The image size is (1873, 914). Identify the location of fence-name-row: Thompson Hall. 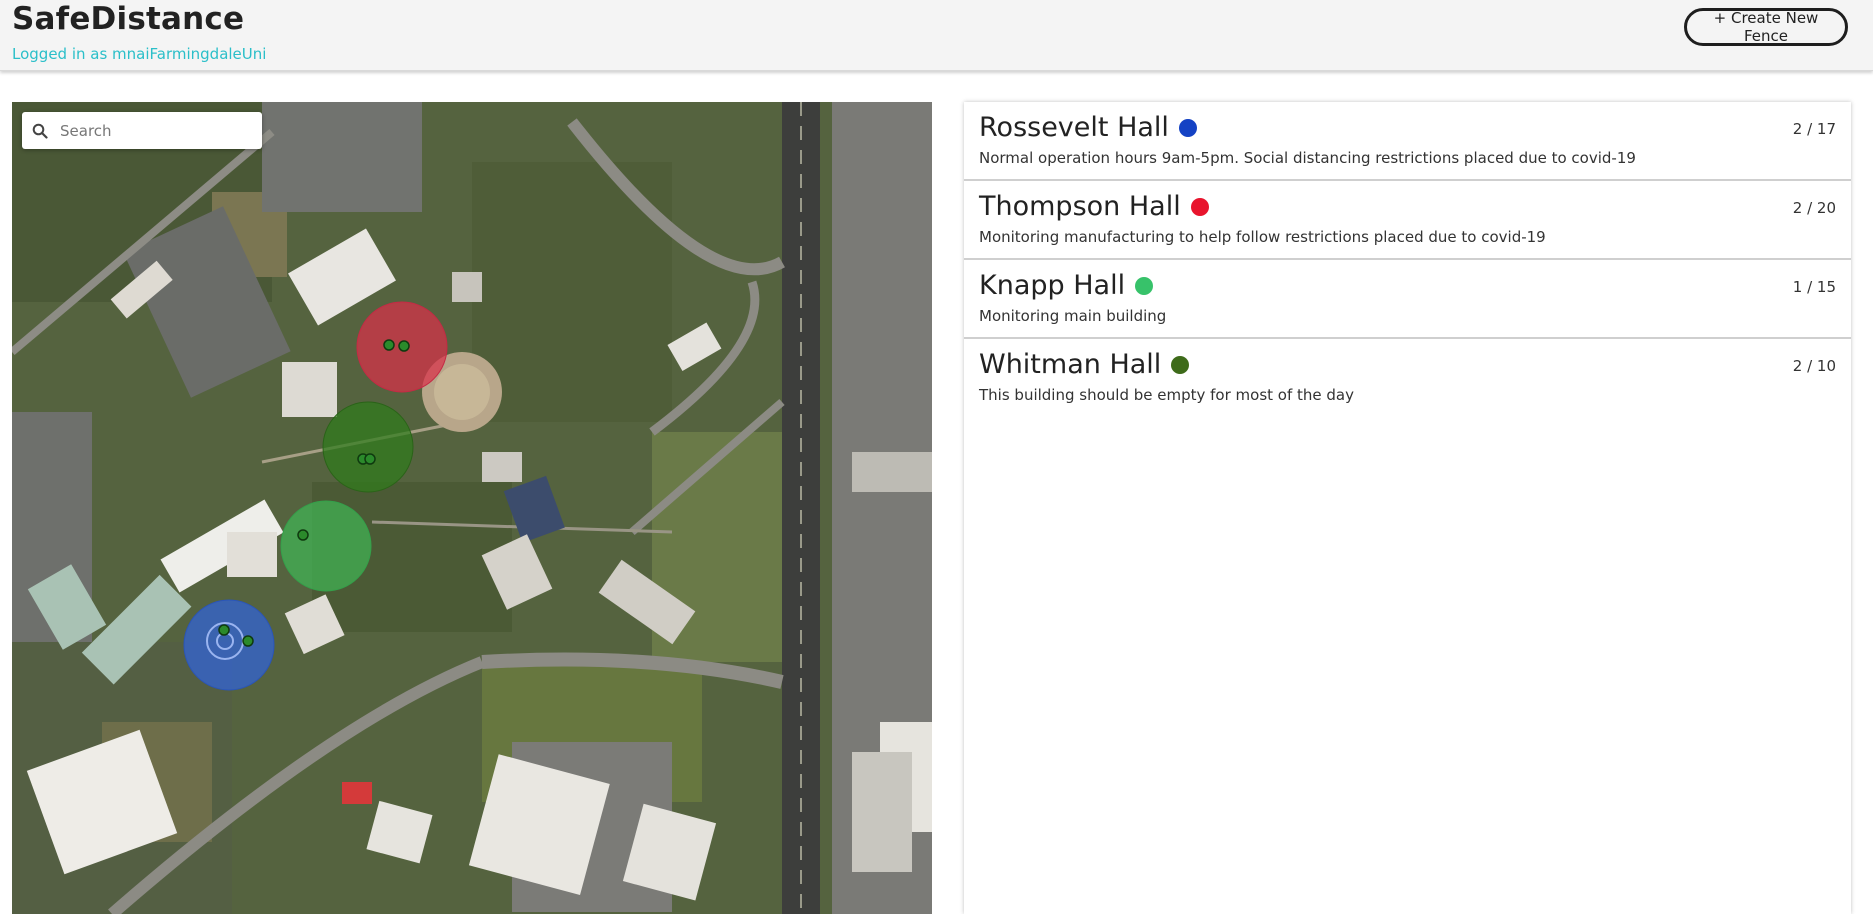
(1094, 206).